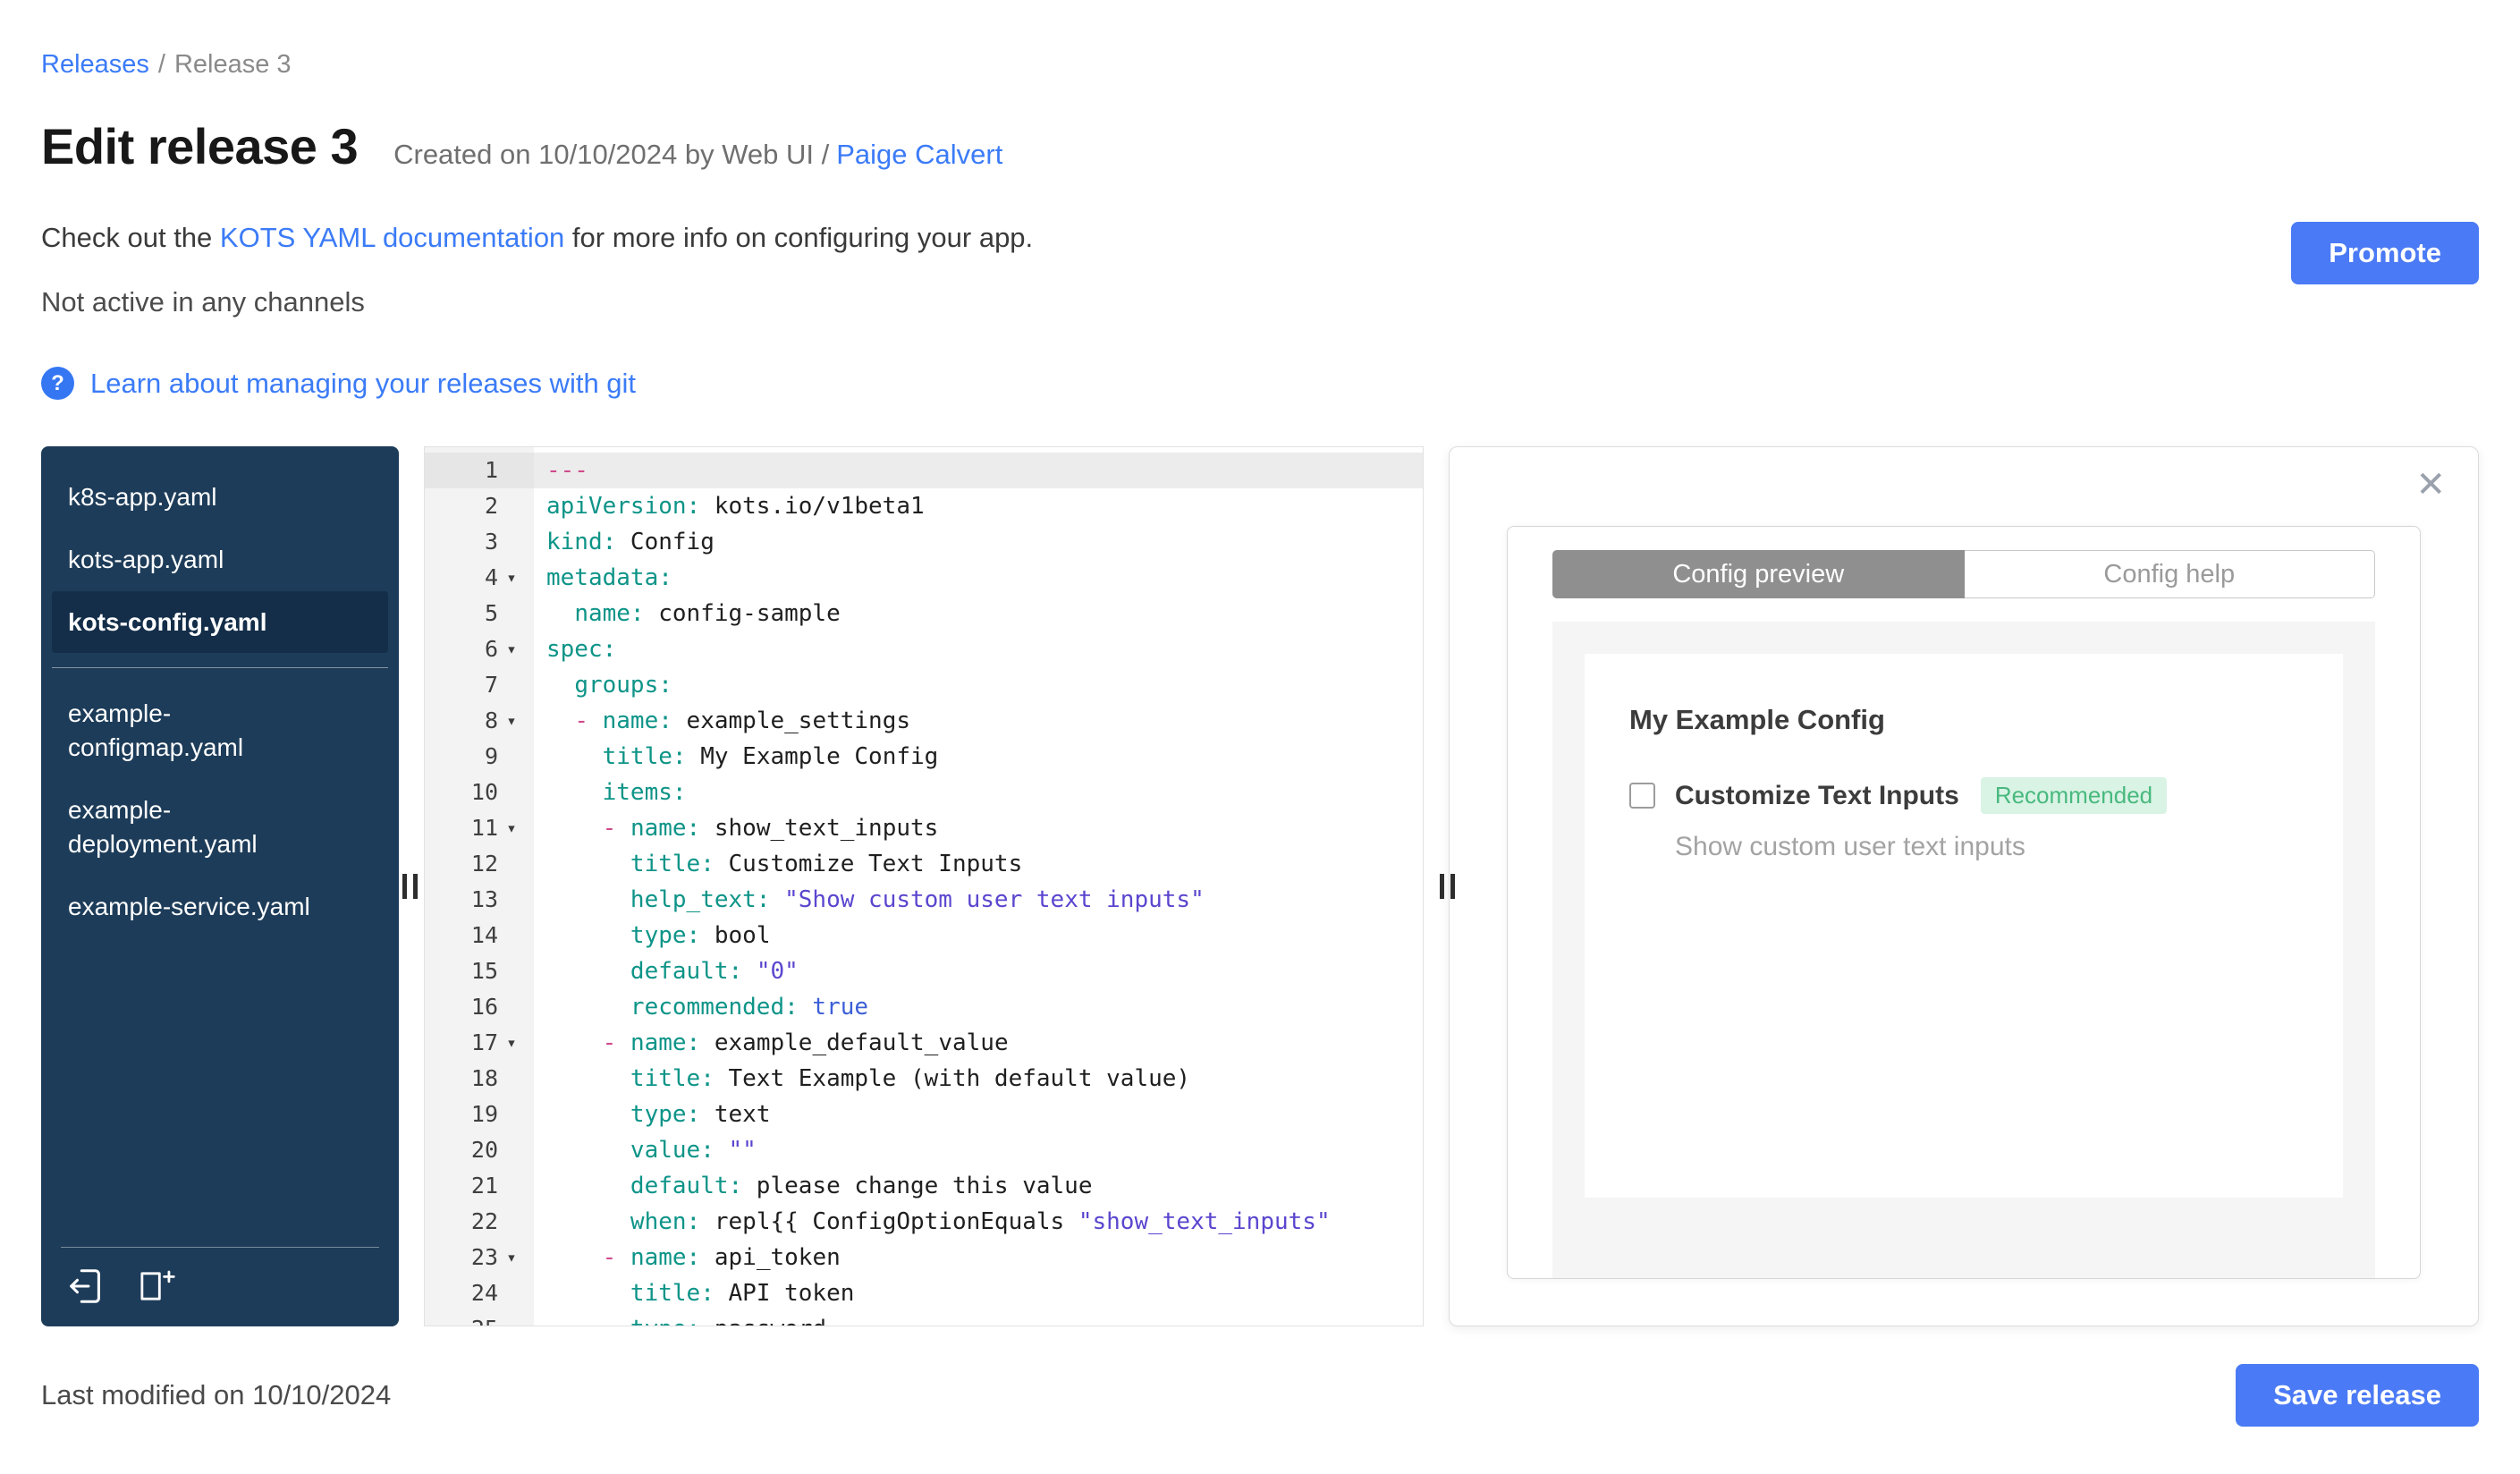 The width and height of the screenshot is (2520, 1474). Describe the element at coordinates (410, 886) in the screenshot. I see `resize-handle-left` at that location.